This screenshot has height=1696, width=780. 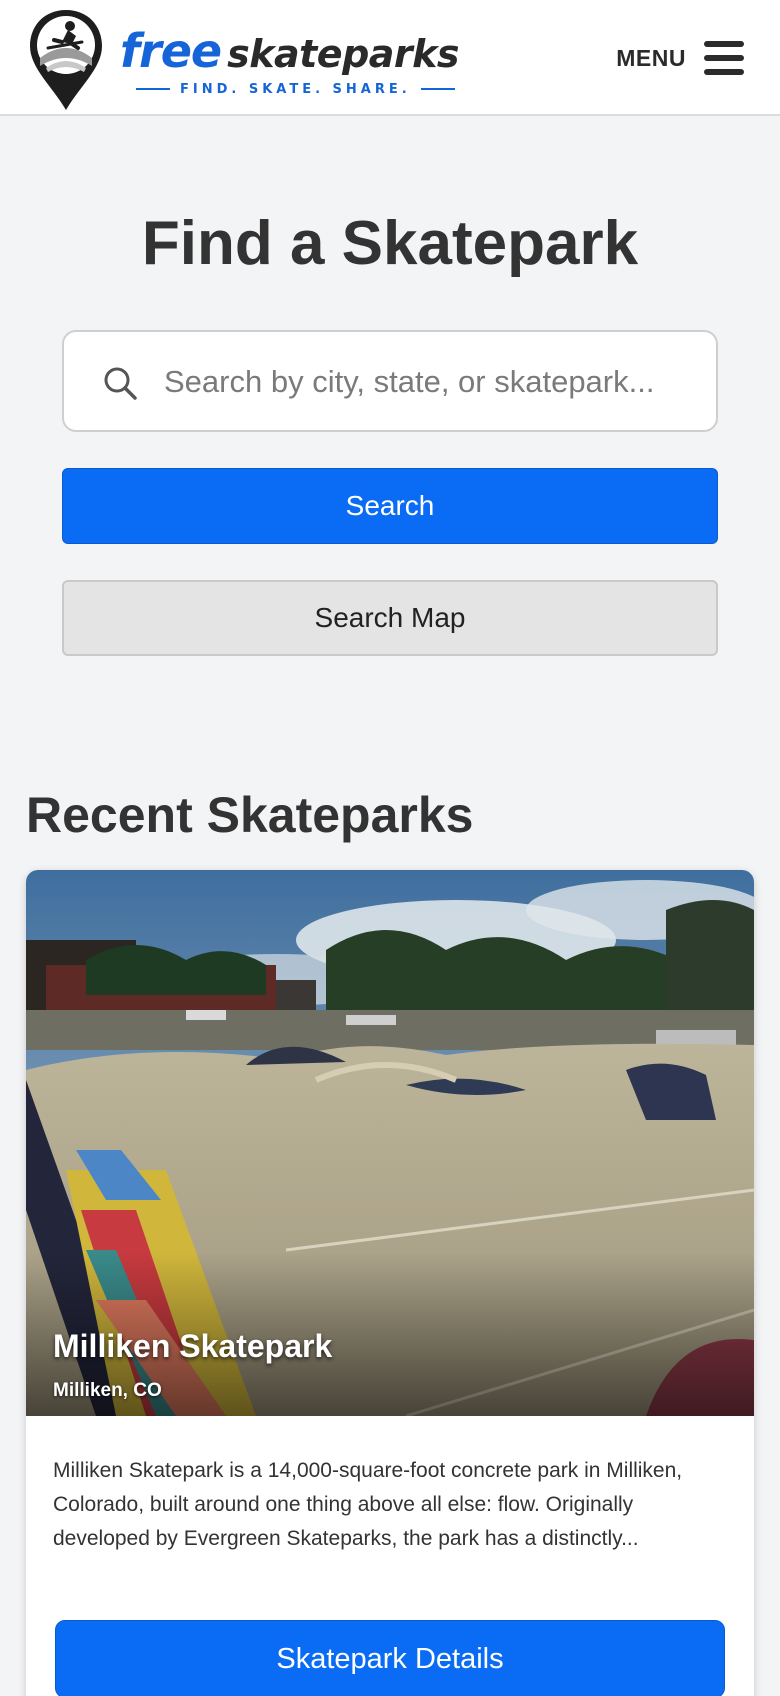 What do you see at coordinates (192, 1346) in the screenshot?
I see `skatepark-name: Milliken Skatepark` at bounding box center [192, 1346].